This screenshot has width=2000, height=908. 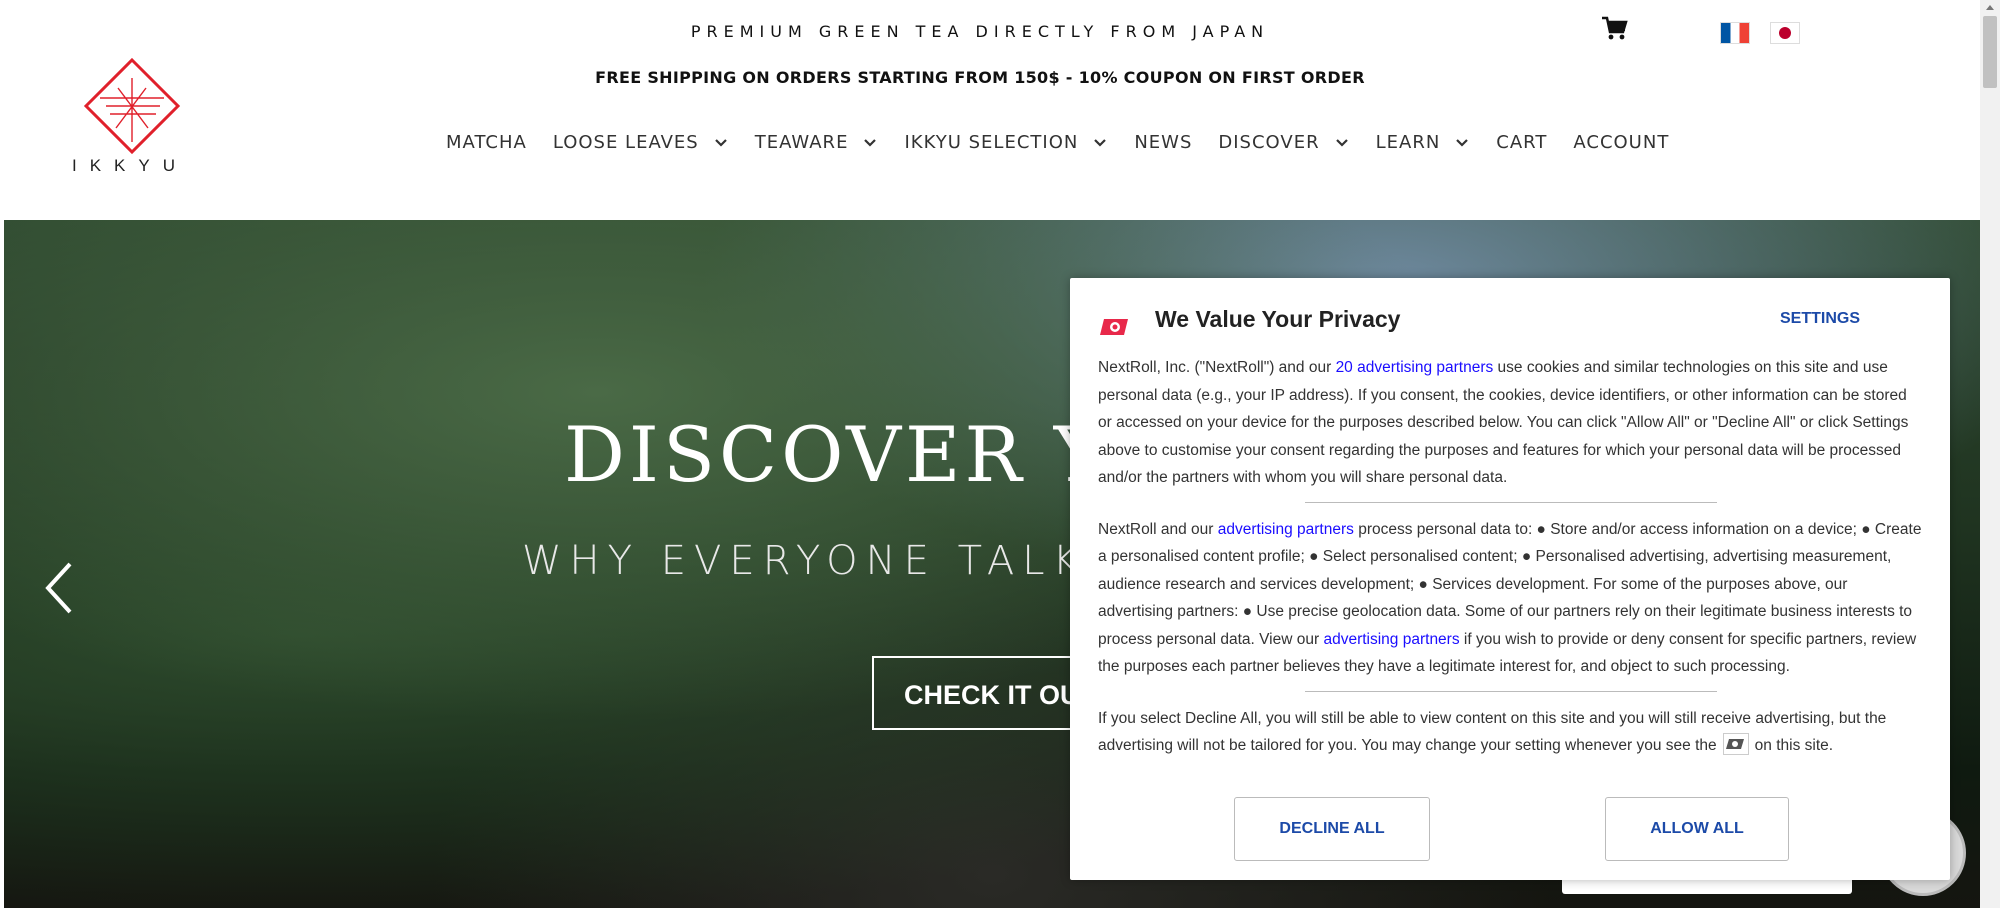 I want to click on nav-matcha: MATCHA, so click(x=486, y=142).